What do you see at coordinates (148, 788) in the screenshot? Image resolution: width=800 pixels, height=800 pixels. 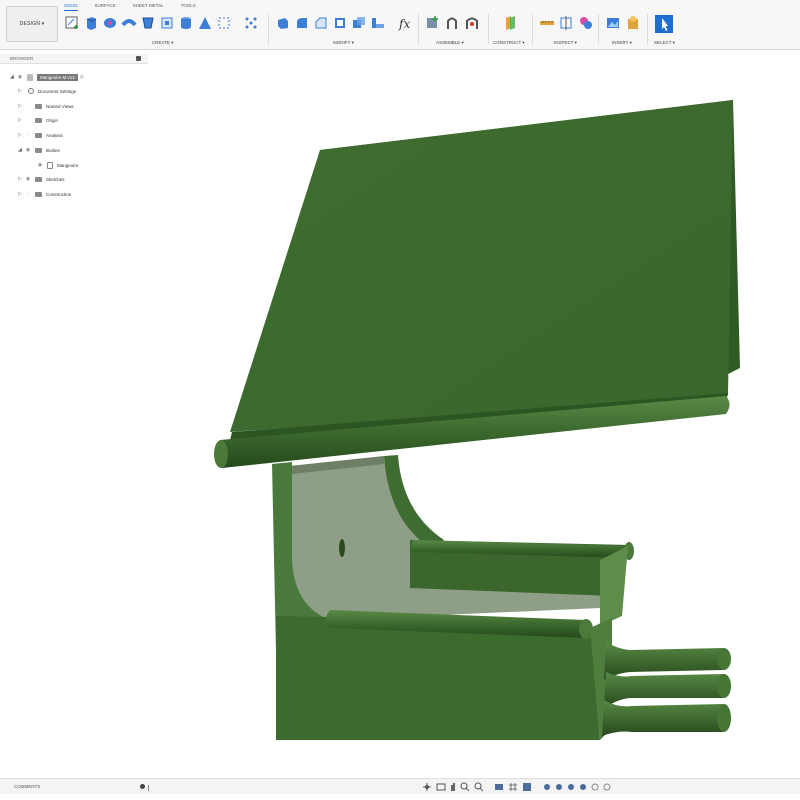 I see `comments-divider` at bounding box center [148, 788].